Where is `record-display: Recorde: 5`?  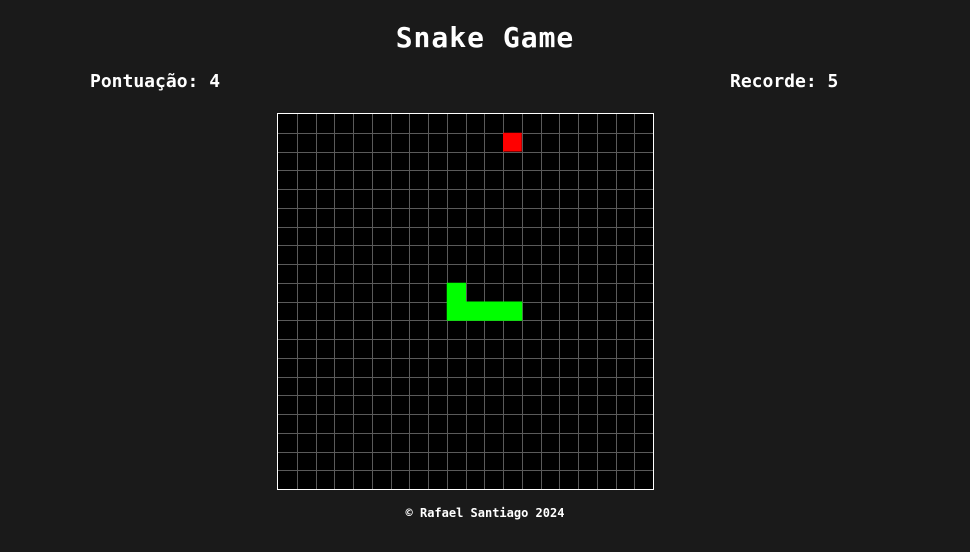
record-display: Recorde: 5 is located at coordinates (784, 81).